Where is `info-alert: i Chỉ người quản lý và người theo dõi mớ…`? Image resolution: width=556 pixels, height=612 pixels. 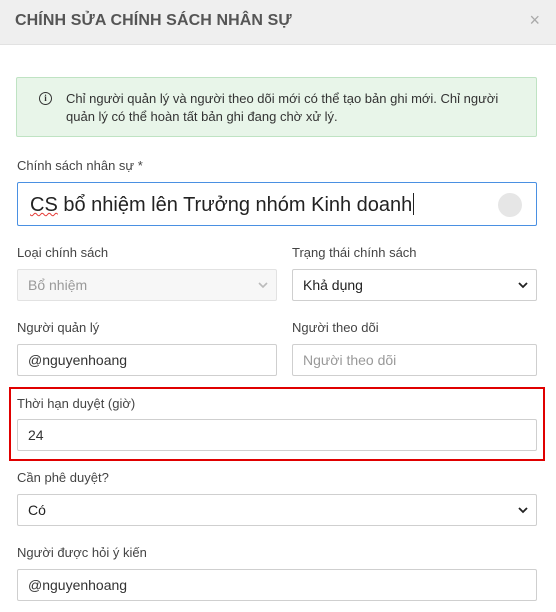 info-alert: i Chỉ người quản lý và người theo dõi mớ… is located at coordinates (276, 107).